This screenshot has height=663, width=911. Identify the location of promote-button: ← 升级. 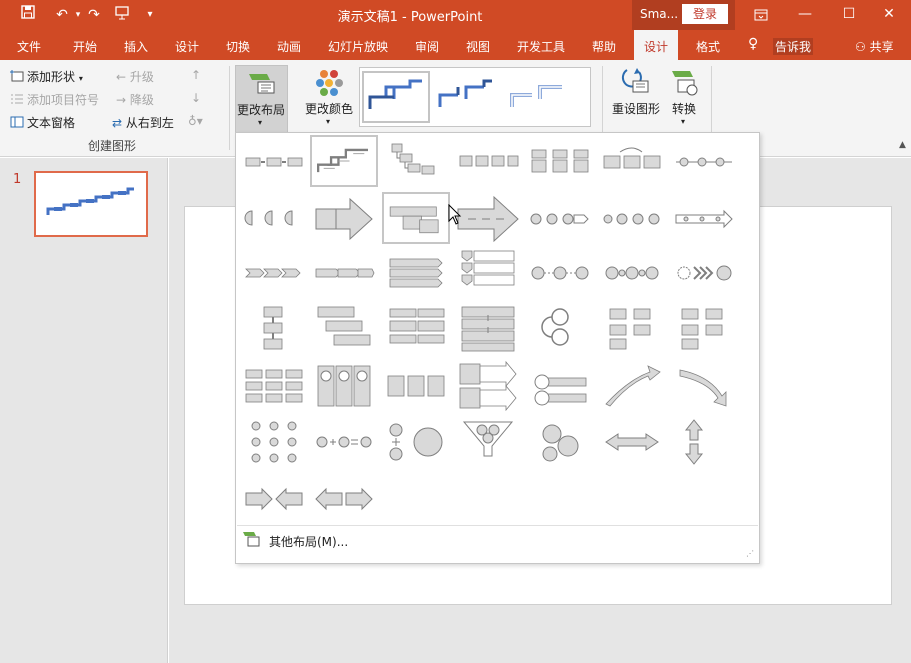
(135, 76).